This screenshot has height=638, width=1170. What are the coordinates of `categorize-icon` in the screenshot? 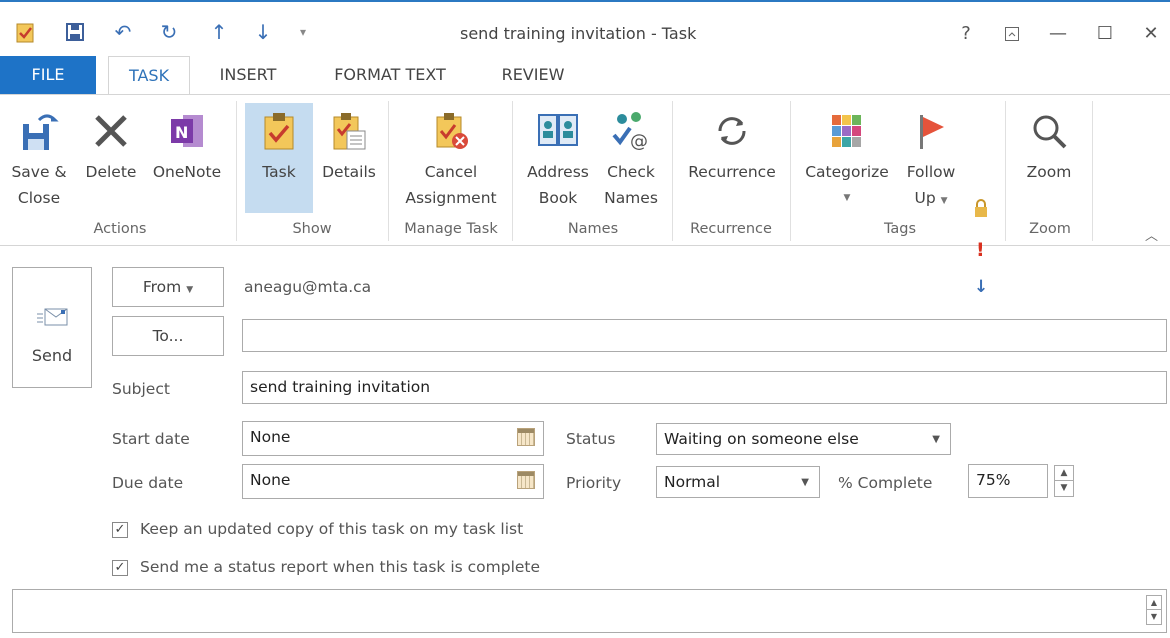 It's located at (847, 131).